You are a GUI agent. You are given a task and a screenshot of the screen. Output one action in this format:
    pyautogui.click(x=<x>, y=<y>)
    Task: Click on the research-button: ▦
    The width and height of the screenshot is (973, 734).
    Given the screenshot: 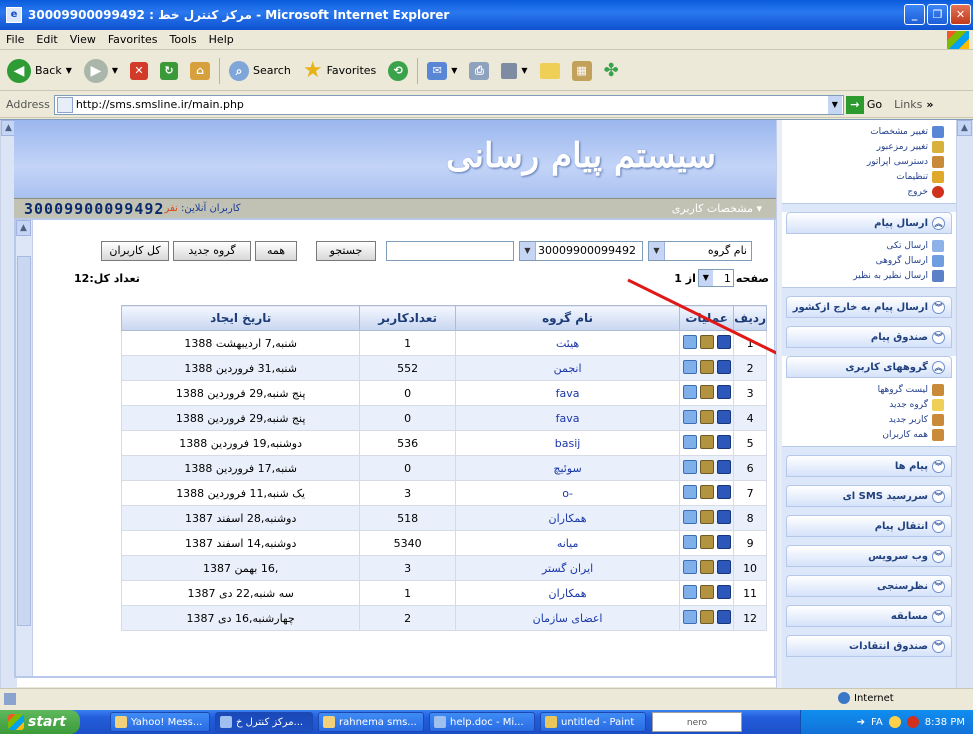 What is the action you would take?
    pyautogui.click(x=582, y=71)
    